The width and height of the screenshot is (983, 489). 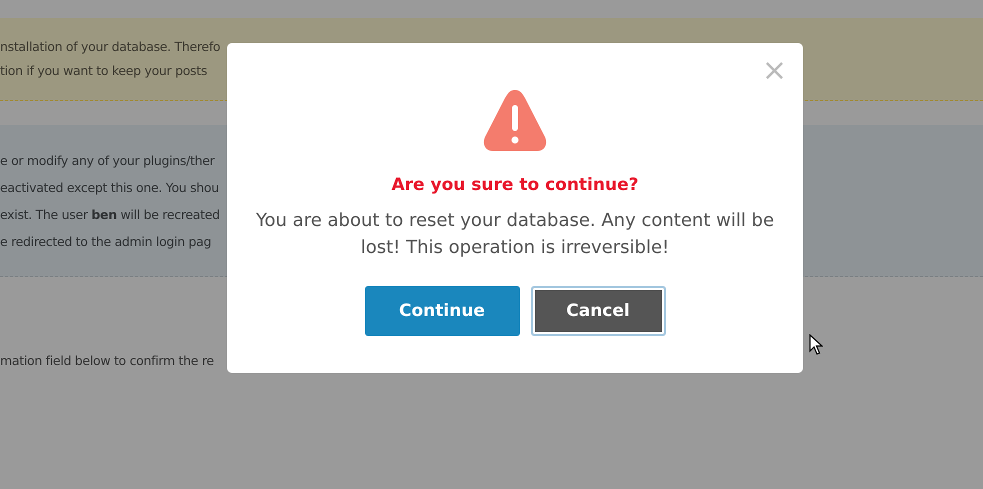 What do you see at coordinates (104, 71) in the screenshot?
I see `notice-text: tion if you want to keep your posts` at bounding box center [104, 71].